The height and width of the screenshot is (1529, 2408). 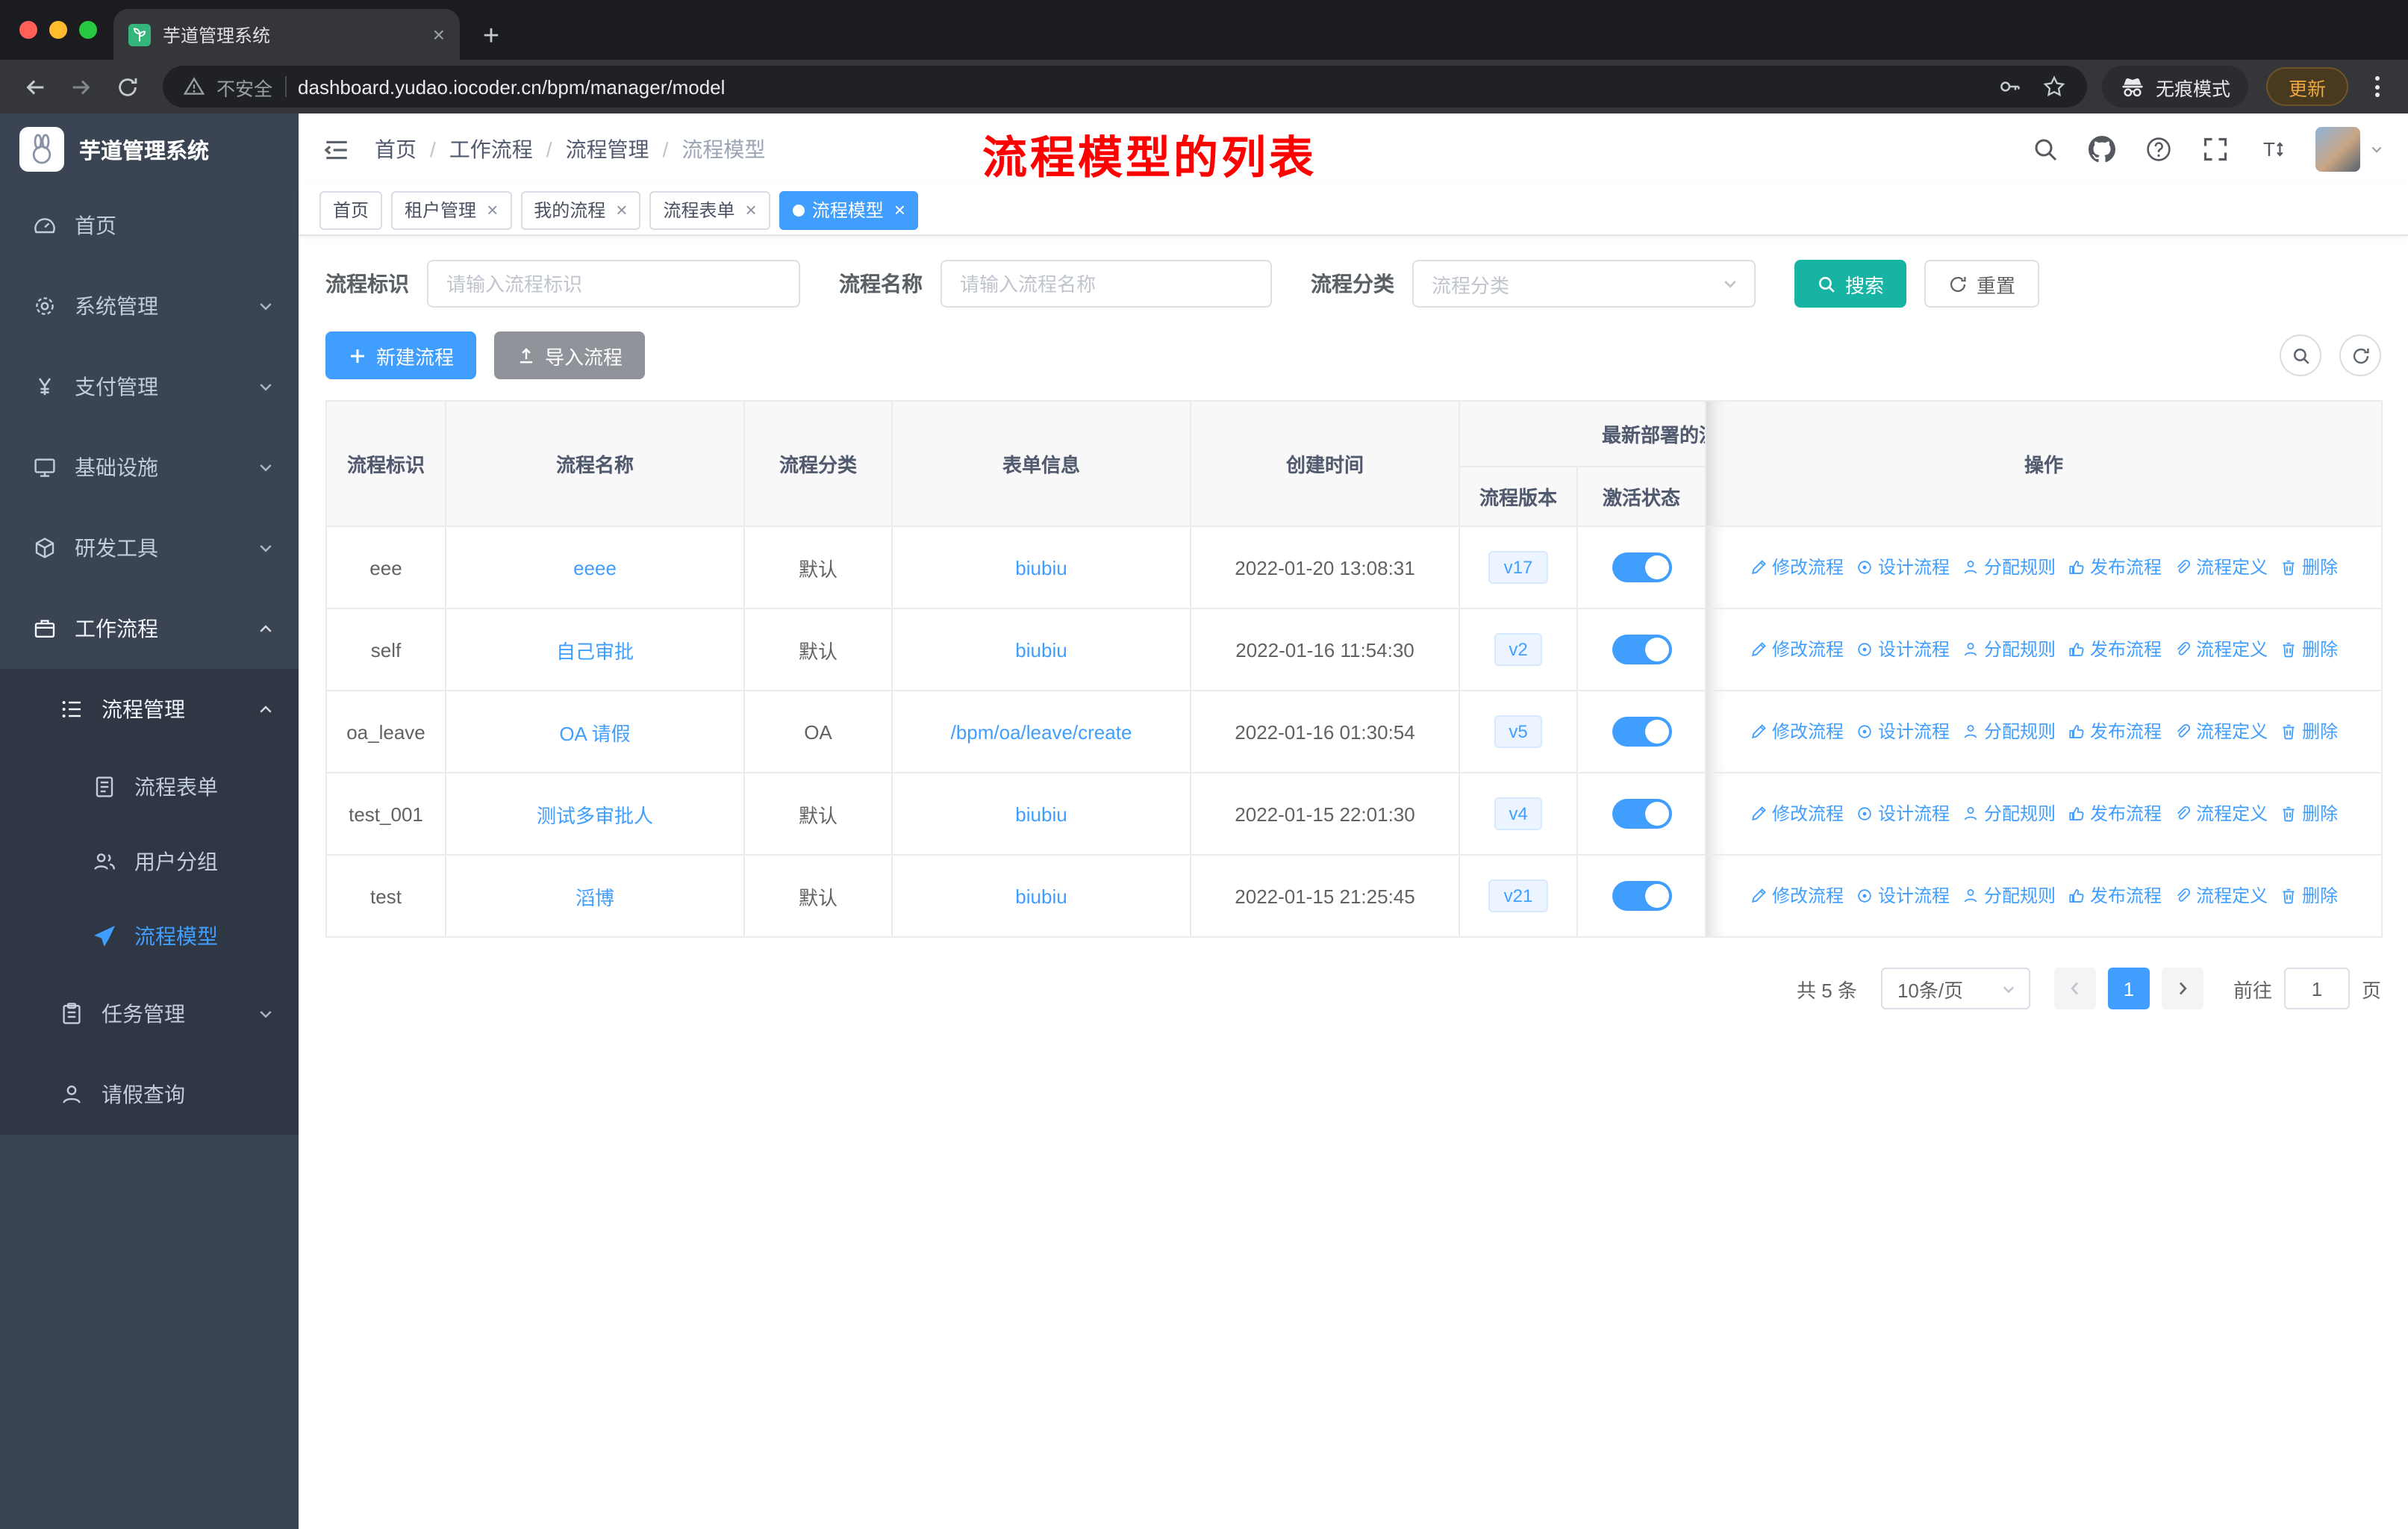 What do you see at coordinates (28, 30) in the screenshot?
I see `close-window-button` at bounding box center [28, 30].